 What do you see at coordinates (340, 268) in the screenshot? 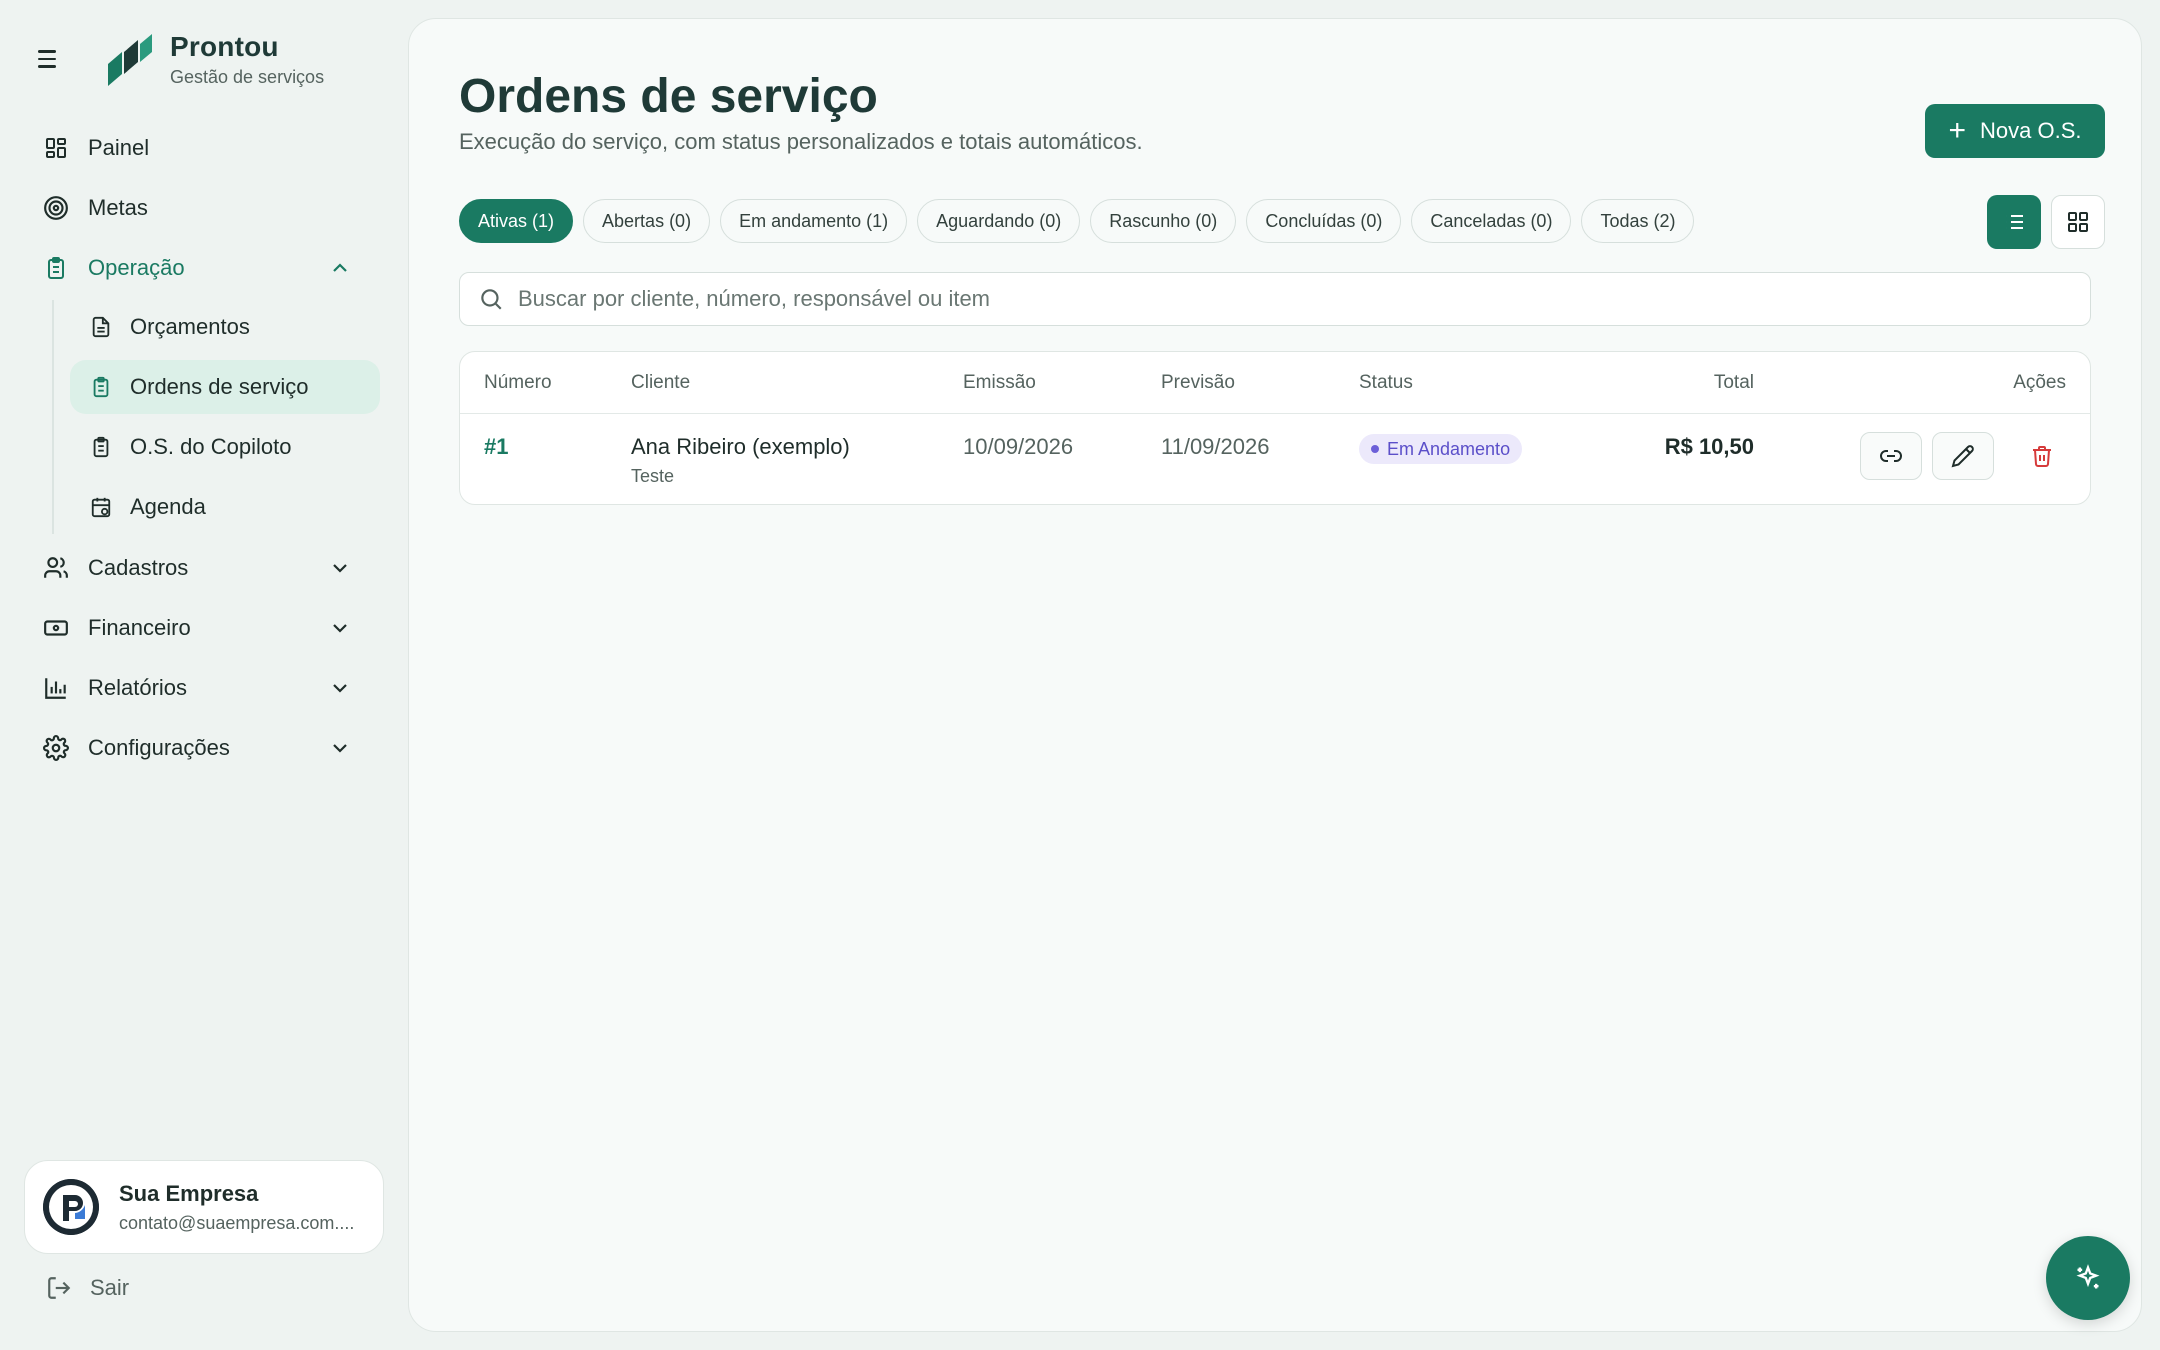
I see `chevron-up-icon` at bounding box center [340, 268].